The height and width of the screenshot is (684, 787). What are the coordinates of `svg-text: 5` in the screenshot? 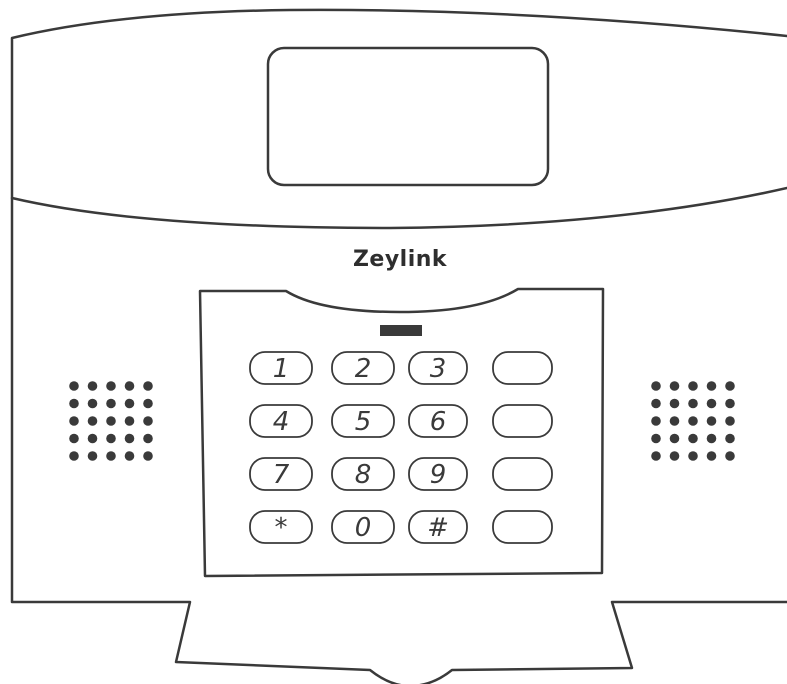 It's located at (363, 422).